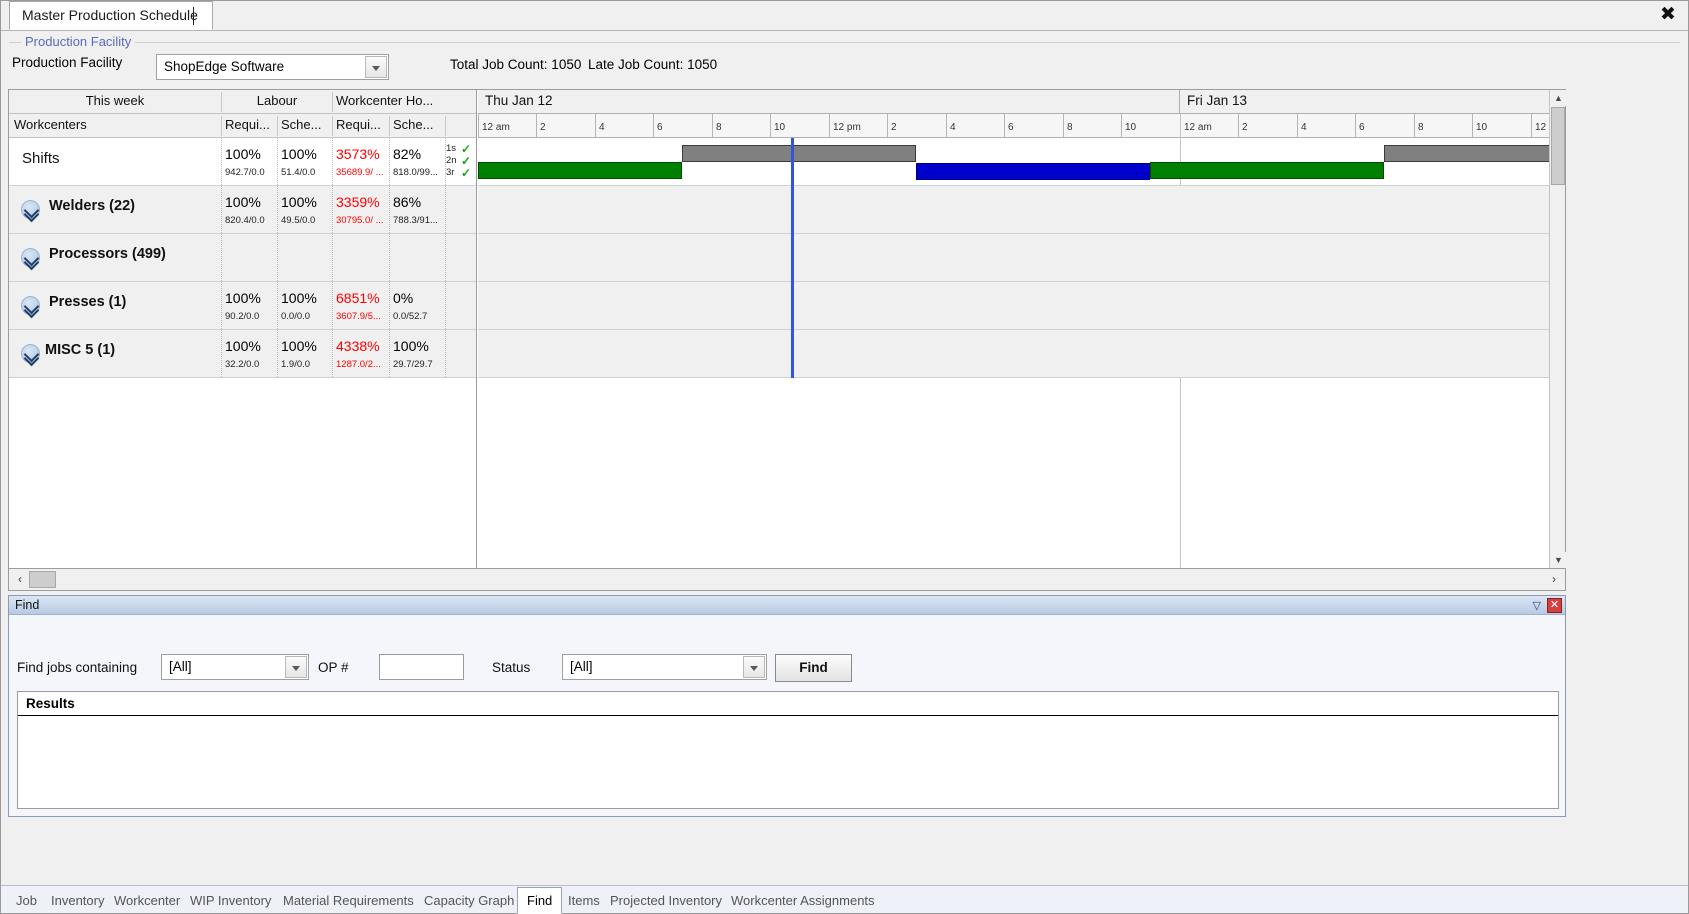  I want to click on tab-projected-inventory: Projected Inventory, so click(666, 901).